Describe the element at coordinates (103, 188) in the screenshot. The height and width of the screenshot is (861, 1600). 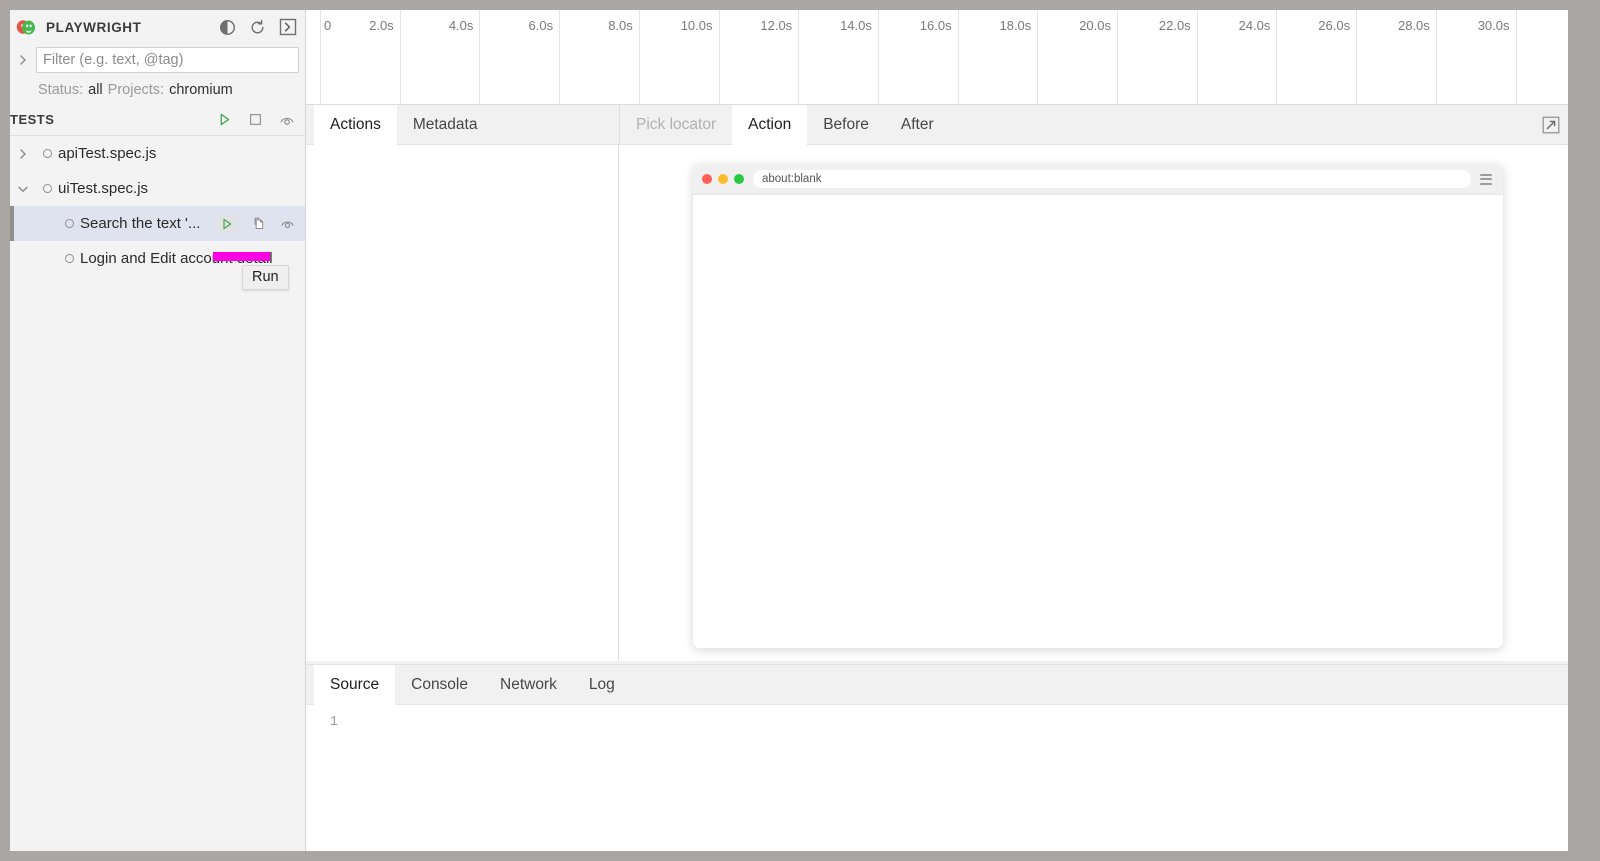
I see `test-row-label: uiTest.spec.js` at that location.